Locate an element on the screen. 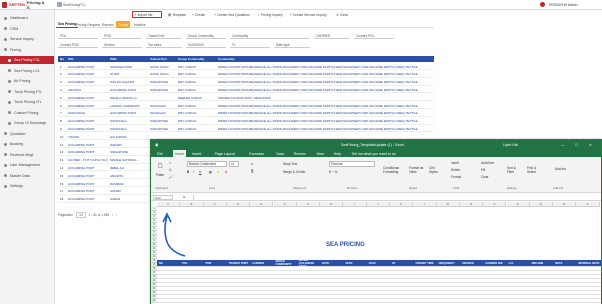 The width and height of the screenshot is (602, 304). sidebar-item-pricing: Pricing is located at coordinates (27, 50).